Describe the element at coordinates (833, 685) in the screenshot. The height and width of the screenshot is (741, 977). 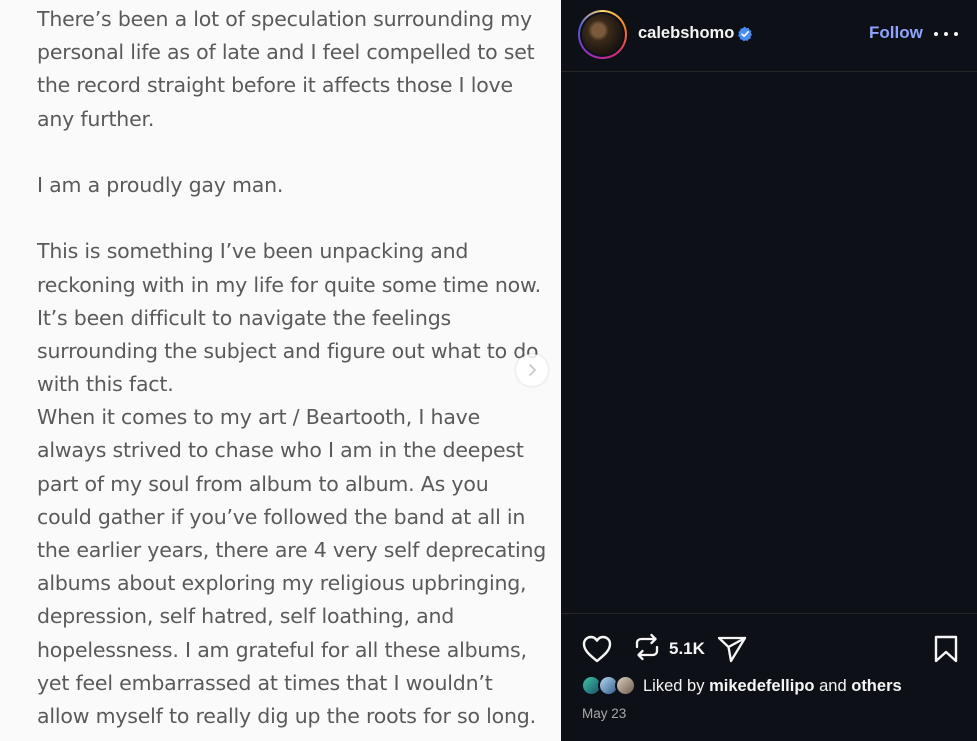
I see `liked-by-middle: and` at that location.